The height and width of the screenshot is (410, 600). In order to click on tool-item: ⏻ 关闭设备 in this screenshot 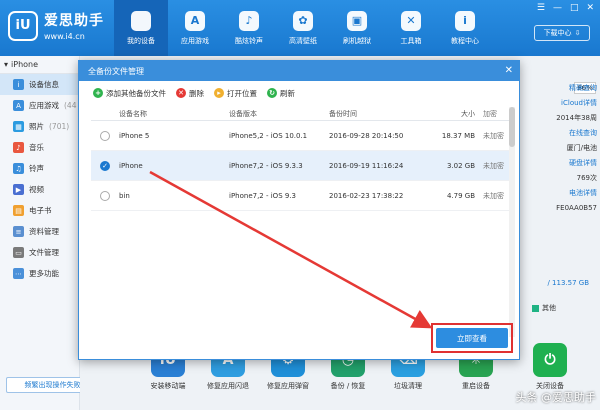, I will do `click(550, 367)`.